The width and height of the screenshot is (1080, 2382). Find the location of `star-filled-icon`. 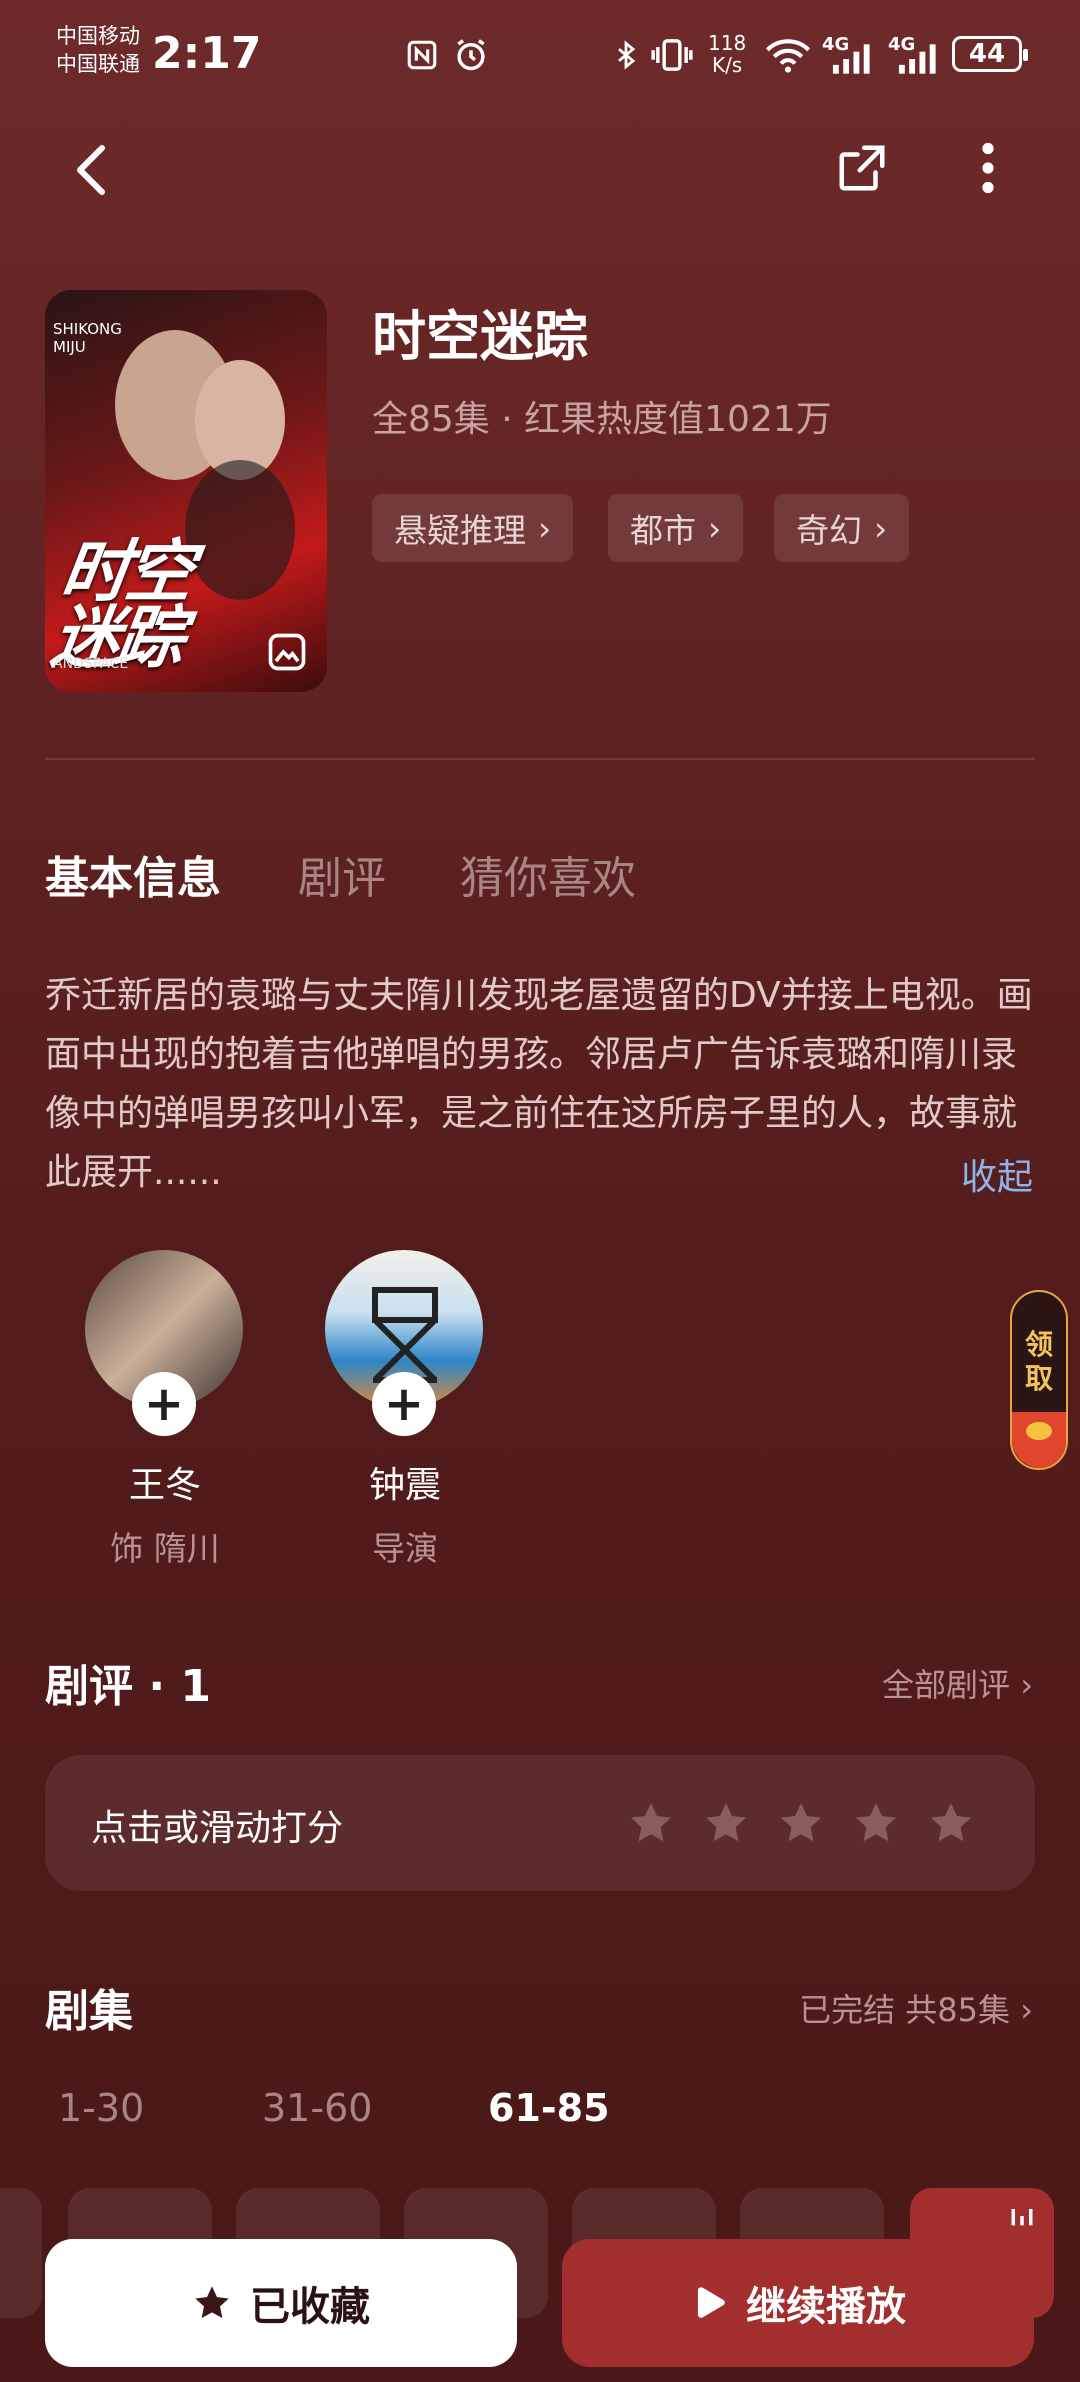

star-filled-icon is located at coordinates (212, 2302).